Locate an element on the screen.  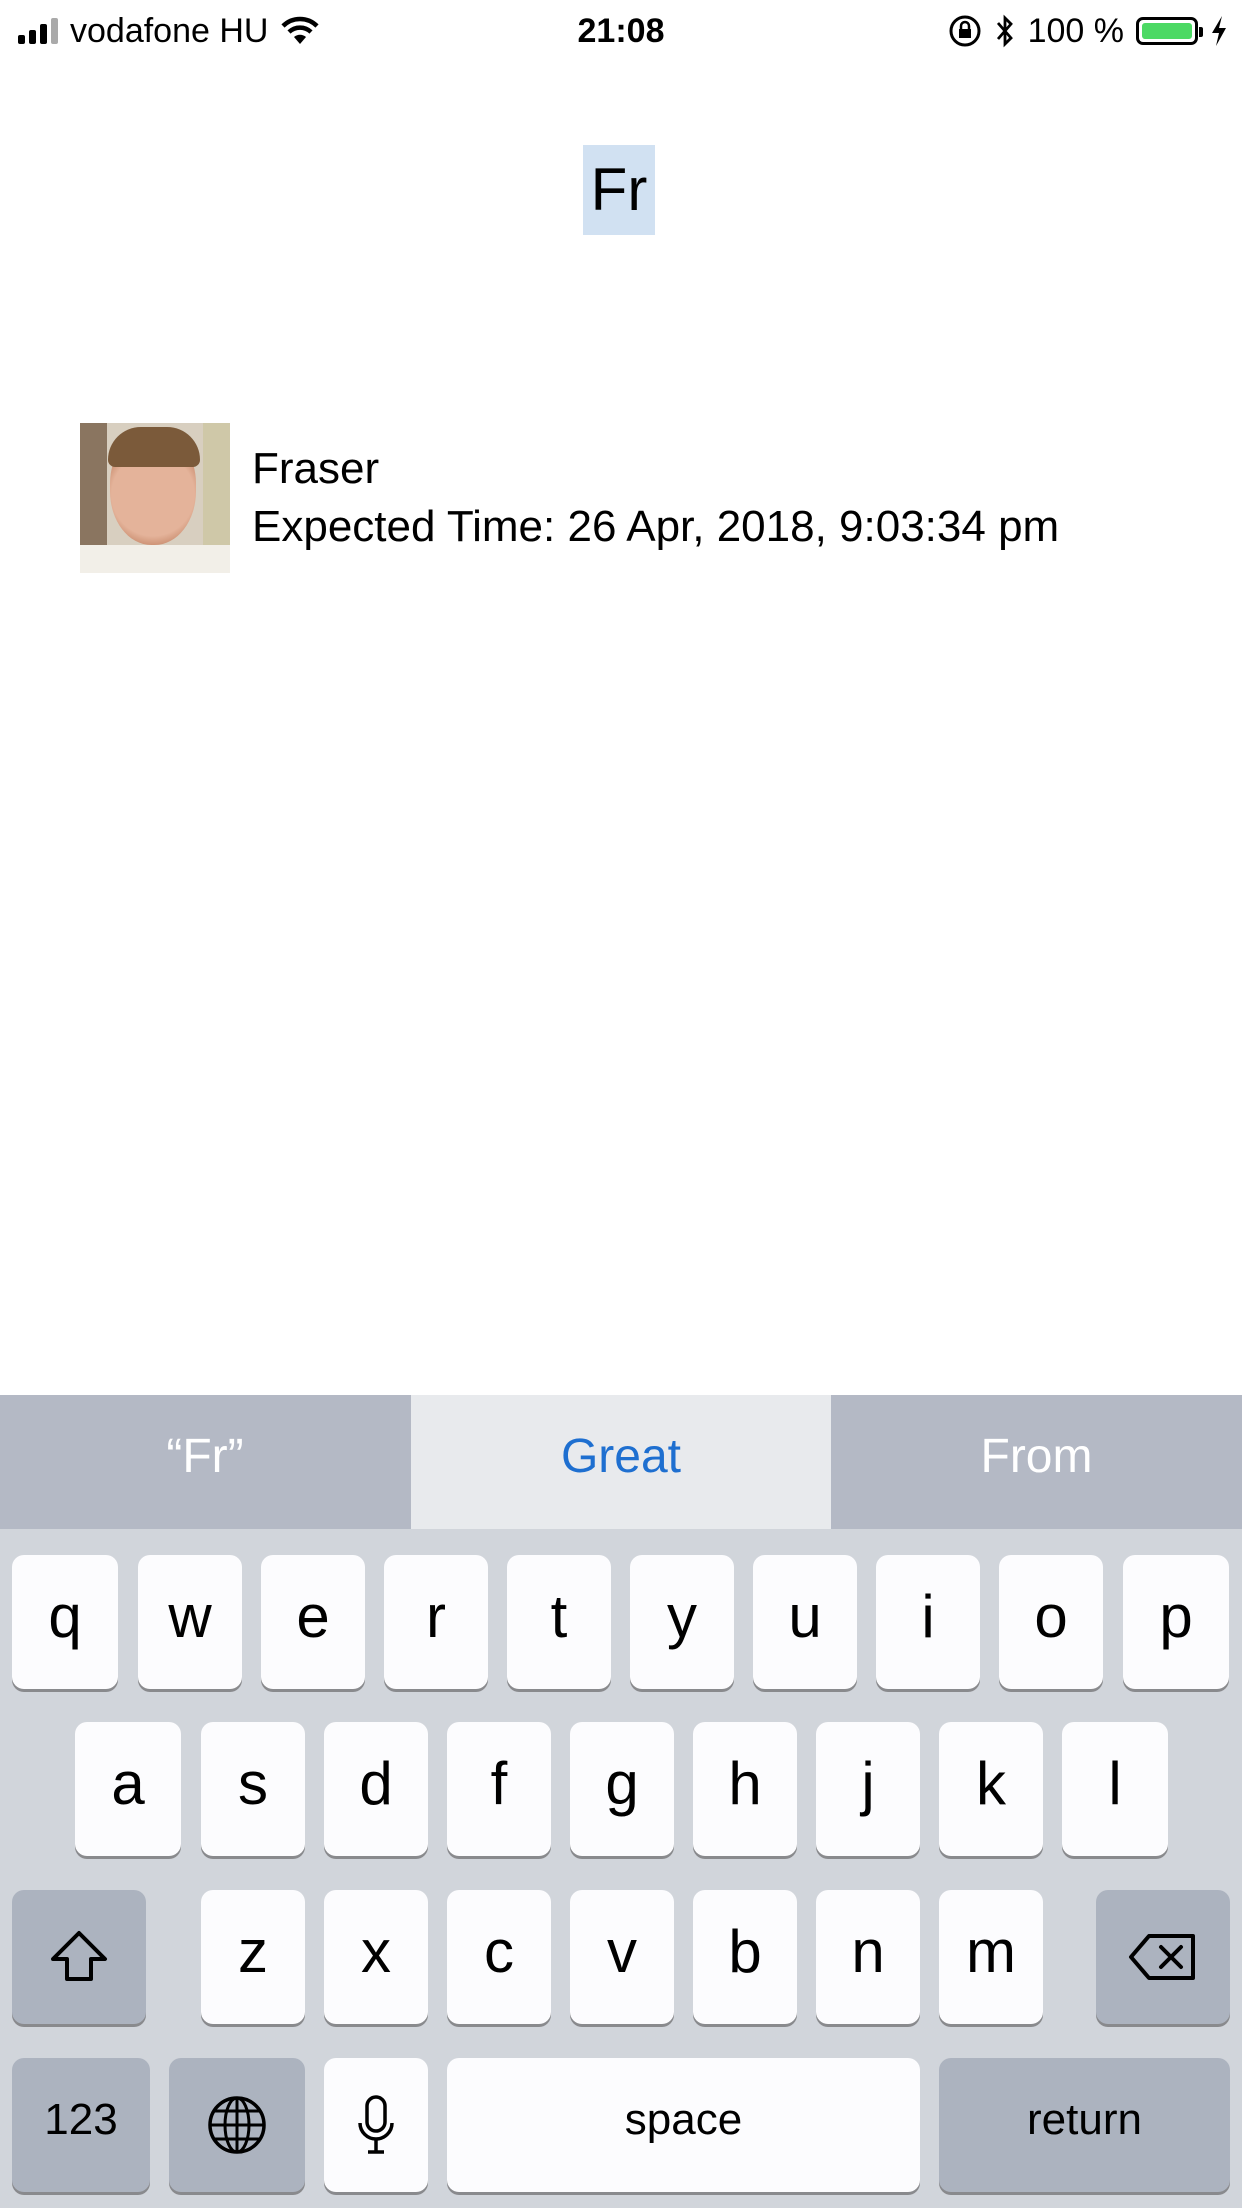
key-l: l is located at coordinates (1115, 1789).